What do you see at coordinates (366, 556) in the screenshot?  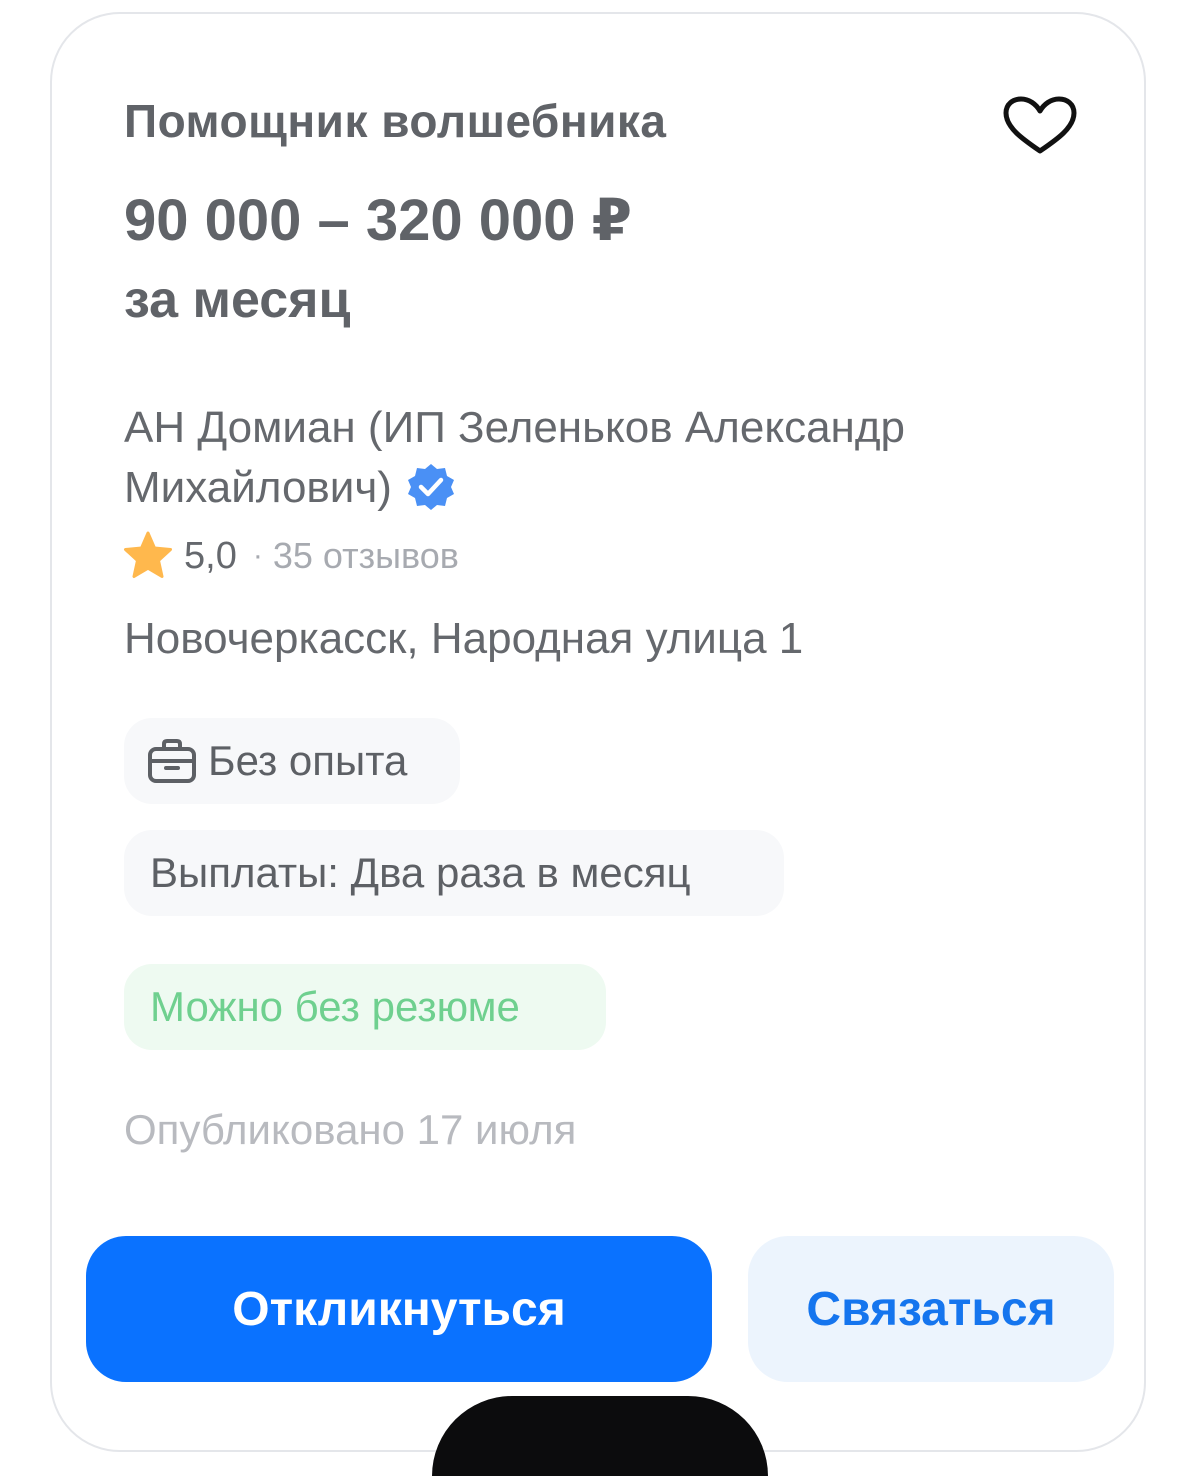 I see `reviews-link: 35 отзывов` at bounding box center [366, 556].